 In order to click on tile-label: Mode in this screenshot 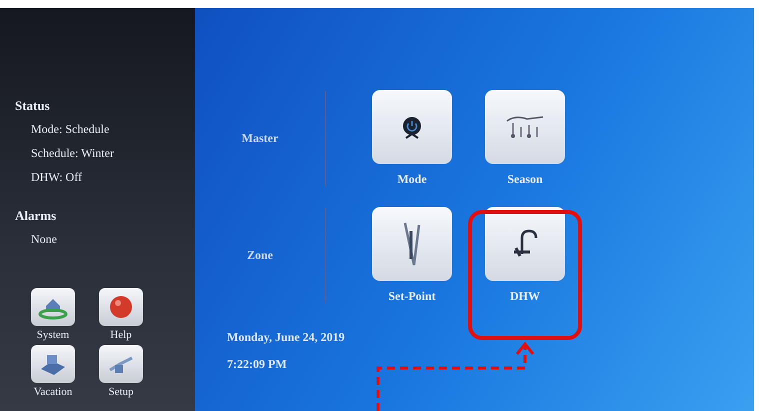, I will do `click(412, 179)`.